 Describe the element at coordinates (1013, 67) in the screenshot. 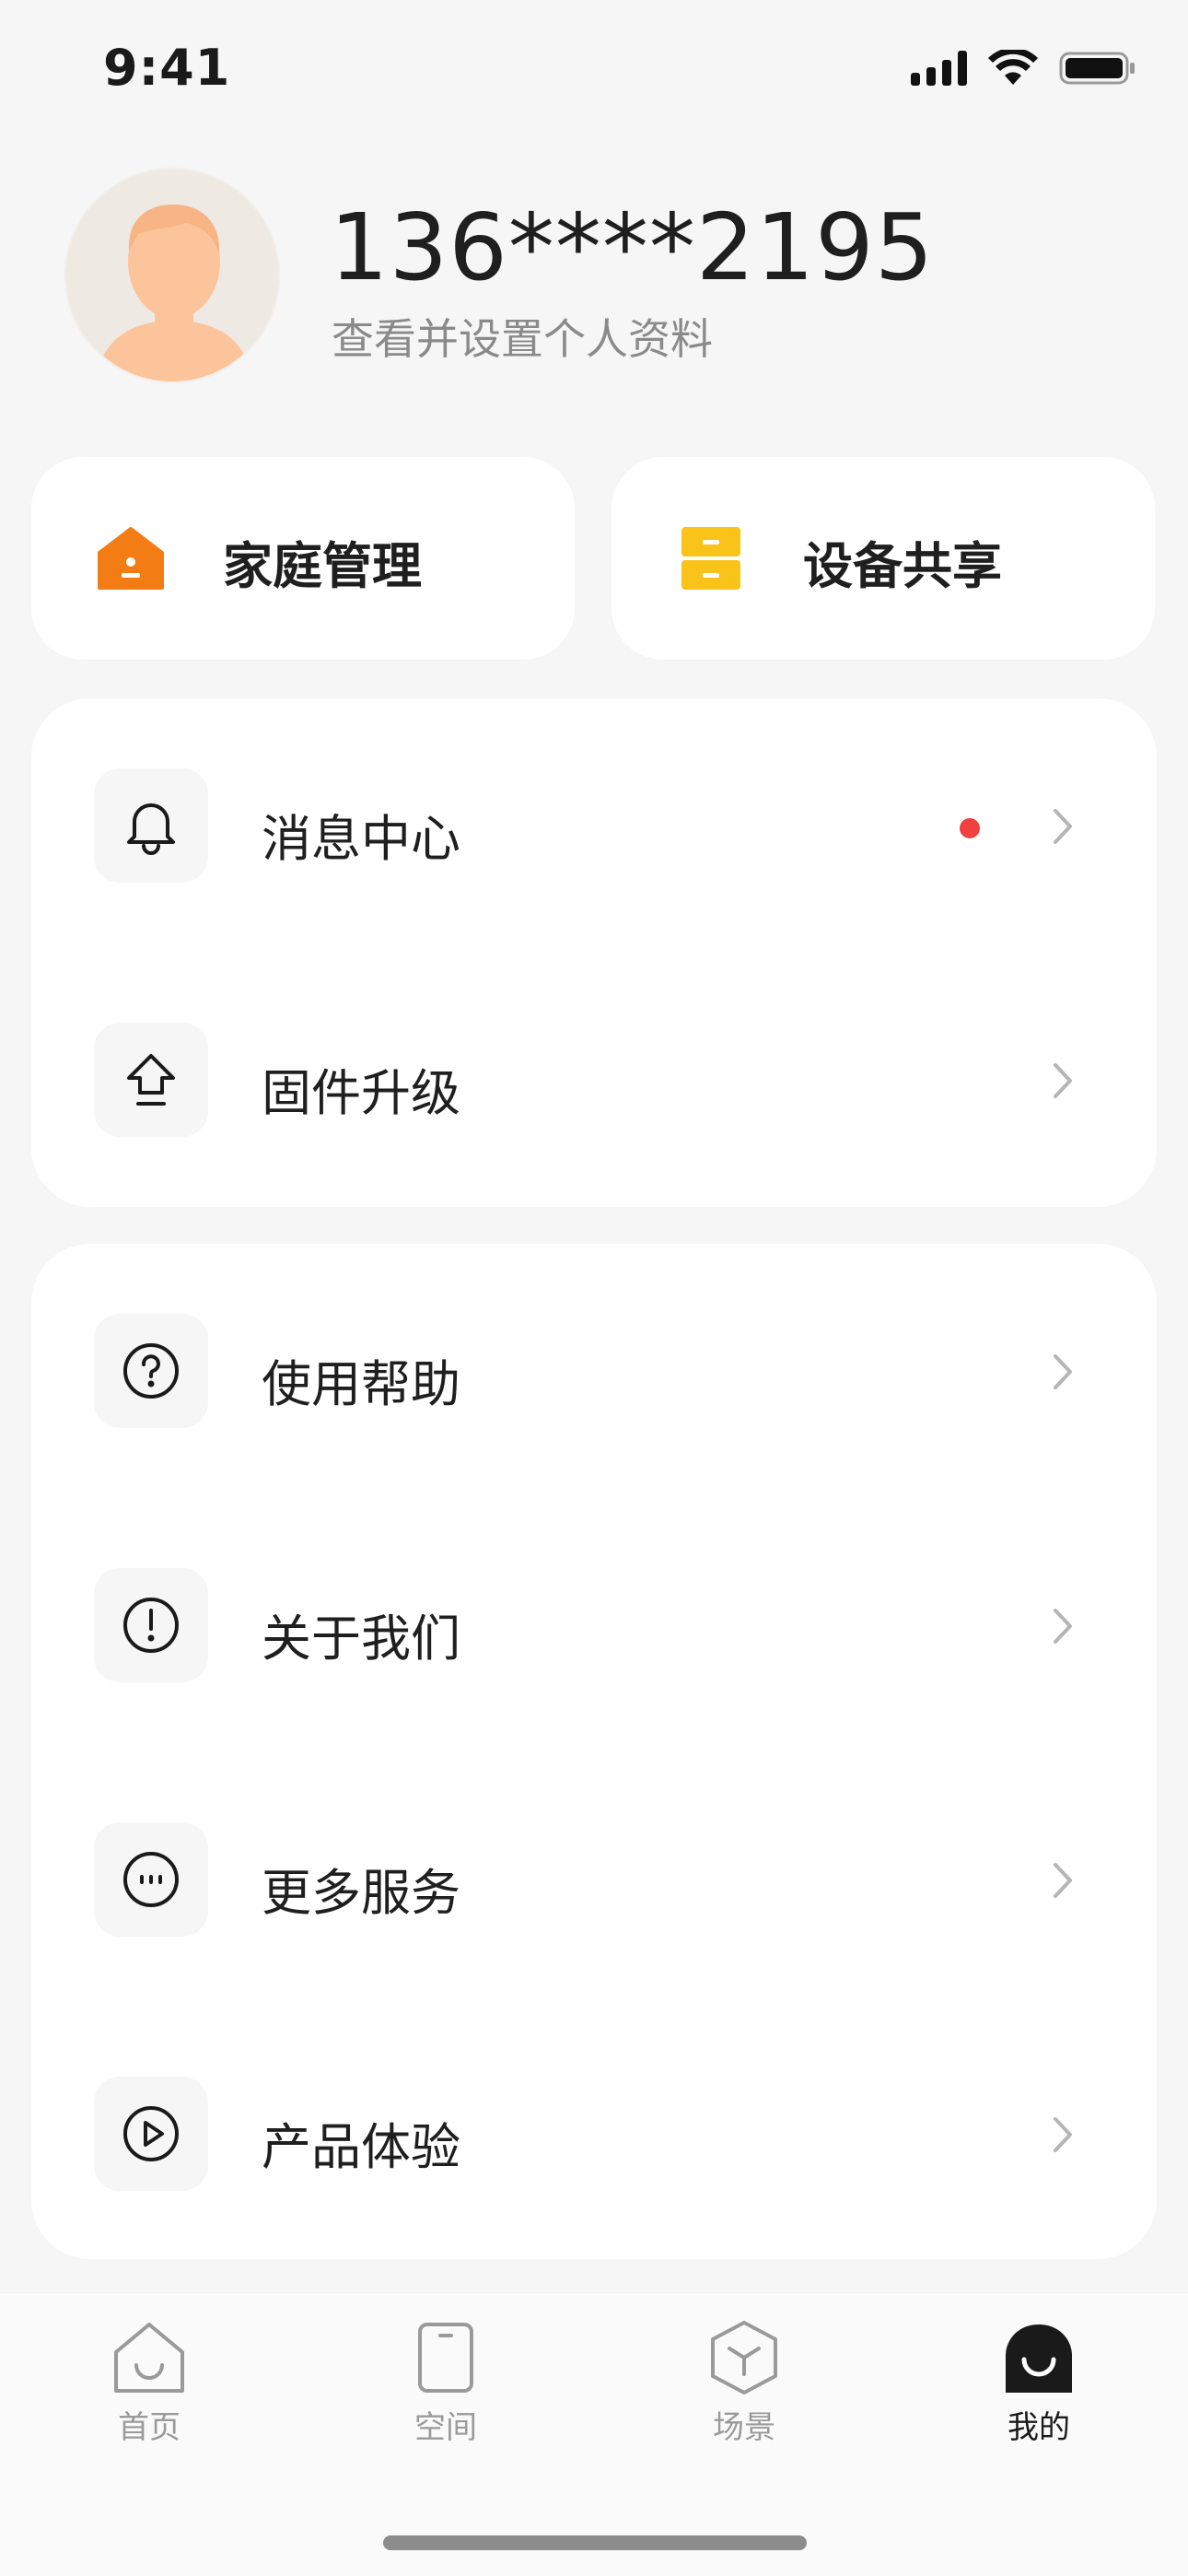

I see `wifi-icon` at that location.